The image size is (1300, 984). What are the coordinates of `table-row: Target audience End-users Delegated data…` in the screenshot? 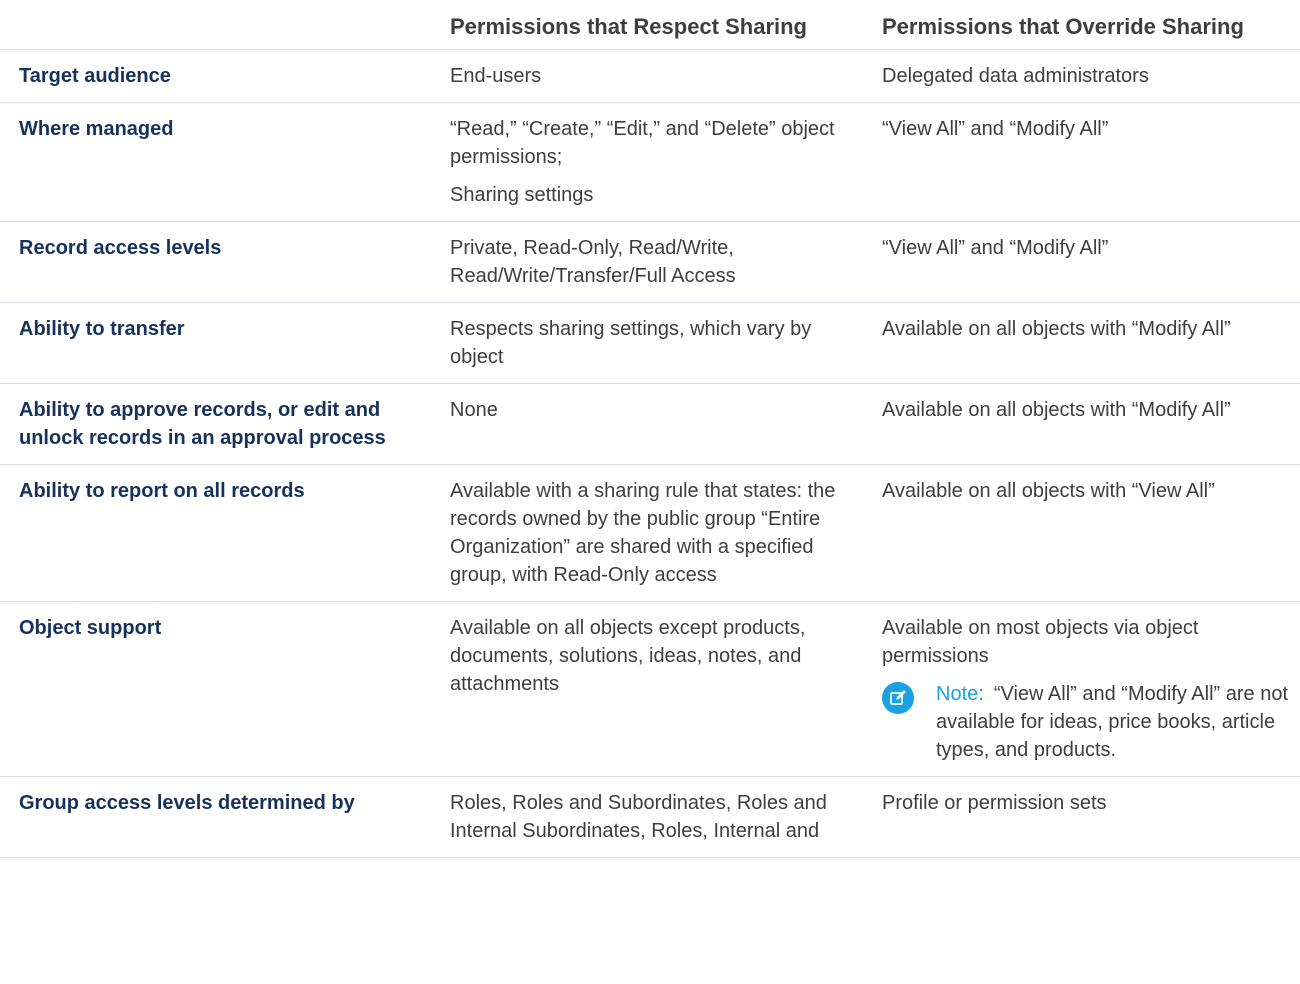 It's located at (650, 76).